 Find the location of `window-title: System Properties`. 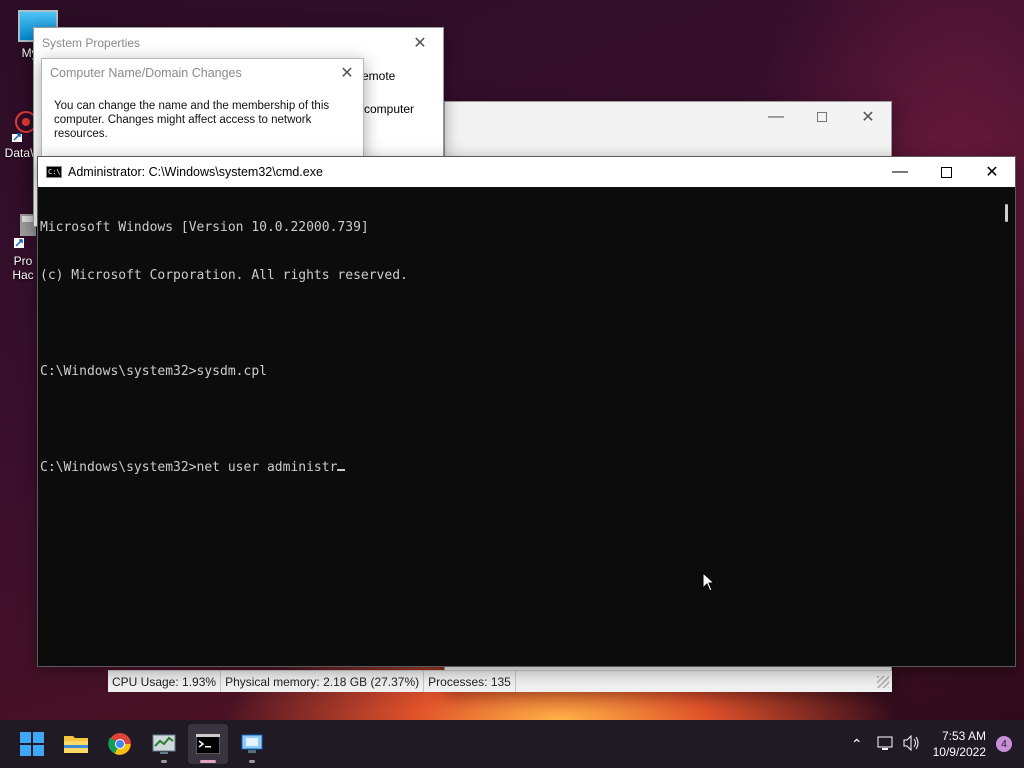

window-title: System Properties is located at coordinates (91, 43).